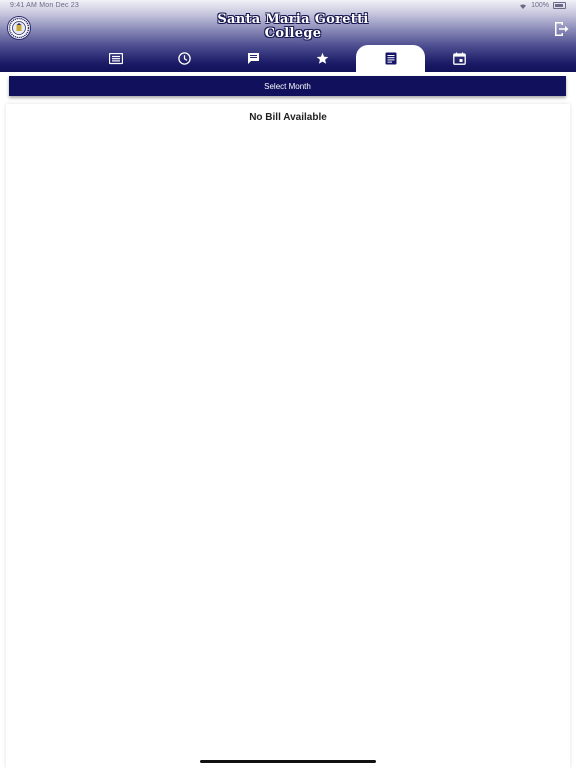 The height and width of the screenshot is (768, 576). Describe the element at coordinates (523, 6) in the screenshot. I see `wifi-icon` at that location.